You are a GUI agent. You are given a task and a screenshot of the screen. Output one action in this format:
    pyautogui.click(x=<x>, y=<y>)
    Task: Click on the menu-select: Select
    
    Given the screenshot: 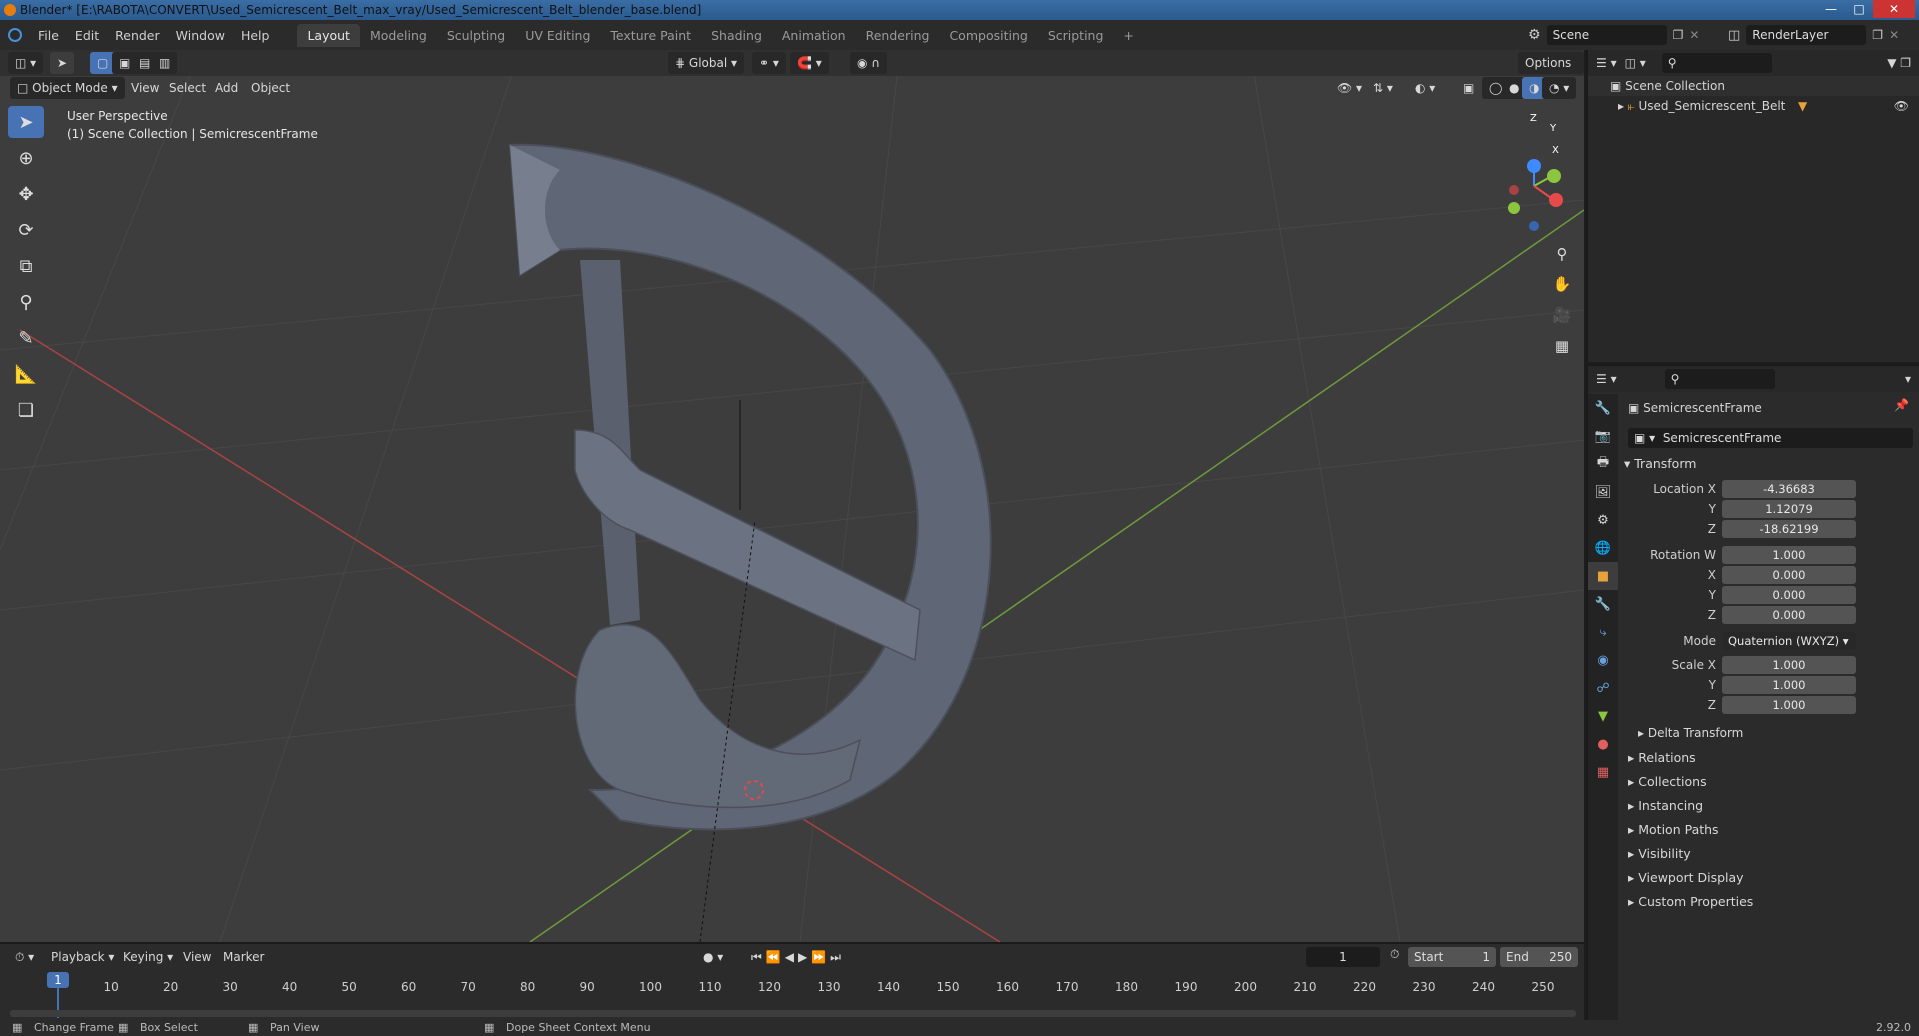 What is the action you would take?
    pyautogui.click(x=187, y=88)
    